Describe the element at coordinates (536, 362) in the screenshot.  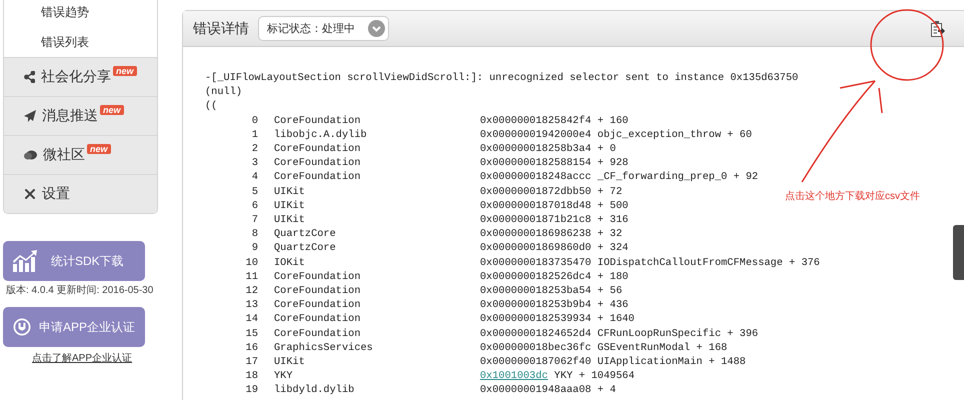
I see `frame-address: 0x0000000187062f40` at that location.